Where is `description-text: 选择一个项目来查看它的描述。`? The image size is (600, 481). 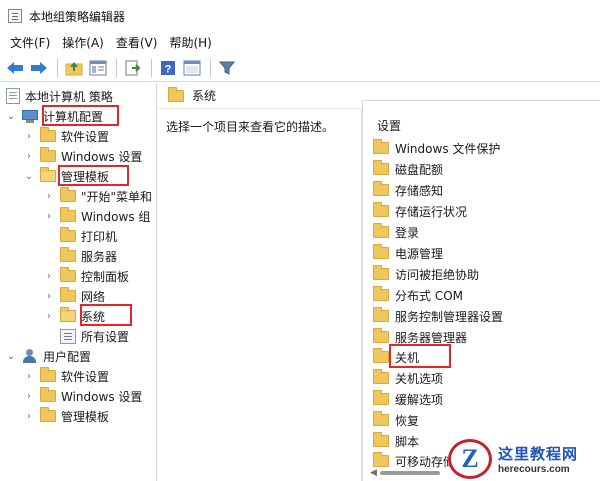 description-text: 选择一个项目来查看它的描述。 is located at coordinates (250, 127).